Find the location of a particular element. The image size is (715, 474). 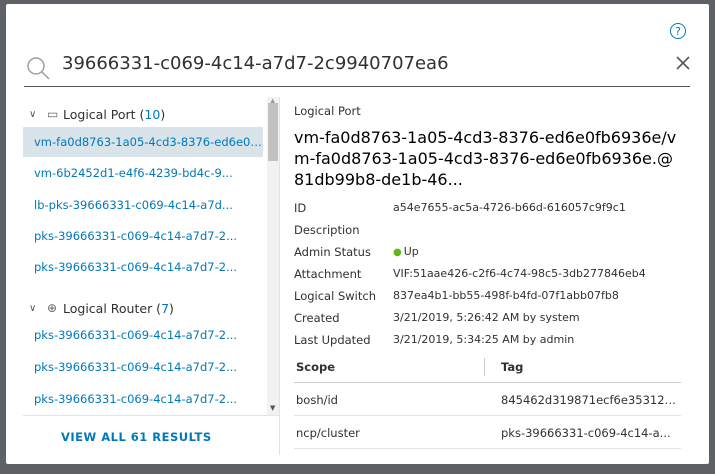

property-key: Description is located at coordinates (327, 230).